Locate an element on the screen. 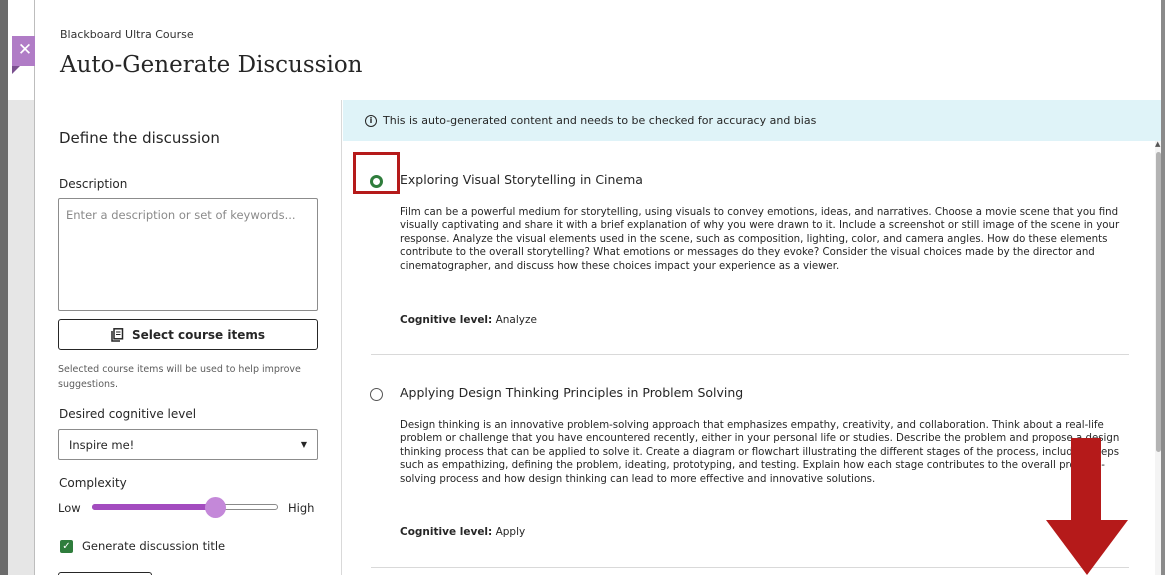 Image resolution: width=1165 pixels, height=575 pixels. annotation-highlight-box is located at coordinates (376, 173).